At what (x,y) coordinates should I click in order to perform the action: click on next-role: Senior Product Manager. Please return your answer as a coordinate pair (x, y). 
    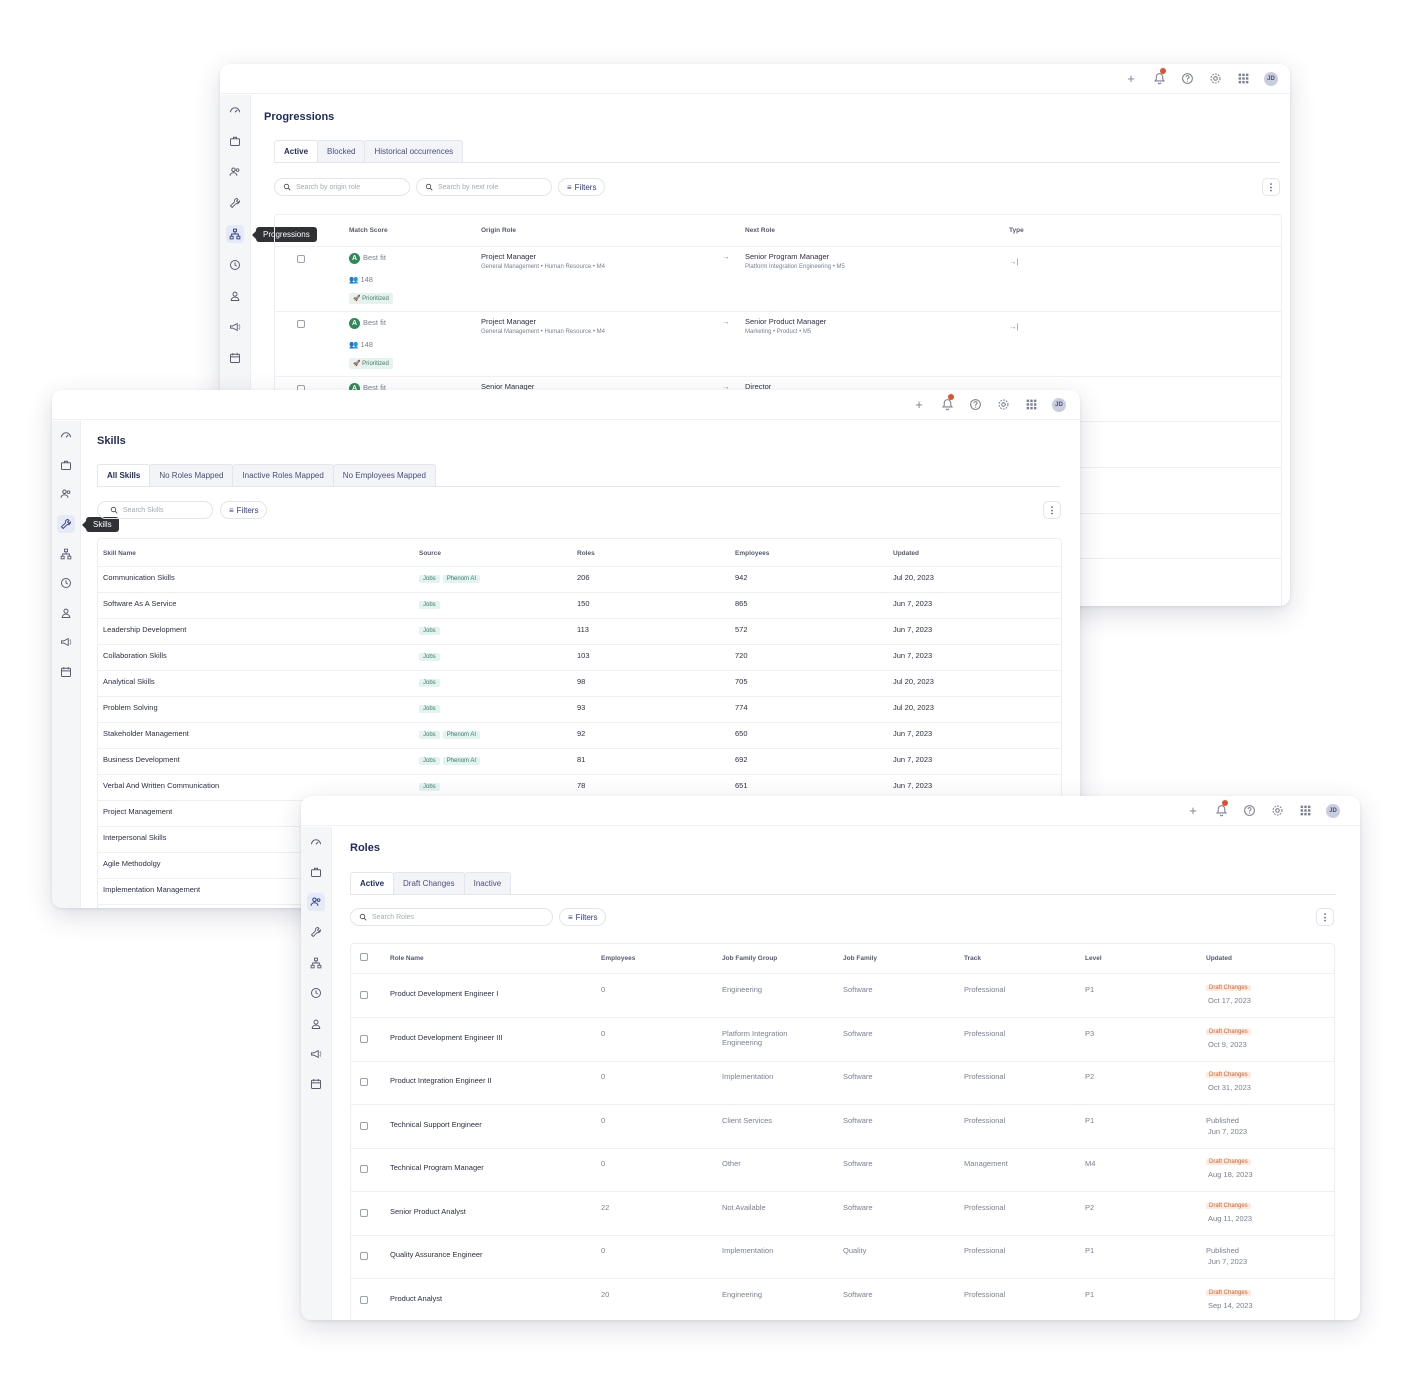
    Looking at the image, I should click on (785, 321).